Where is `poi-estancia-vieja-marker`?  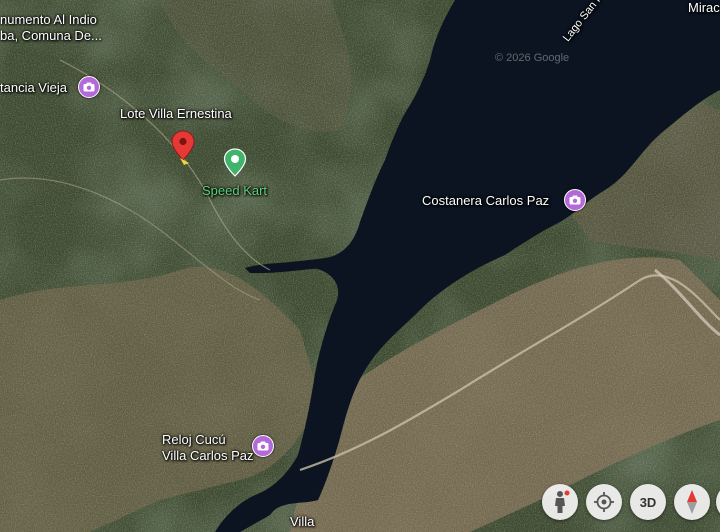 poi-estancia-vieja-marker is located at coordinates (89, 87).